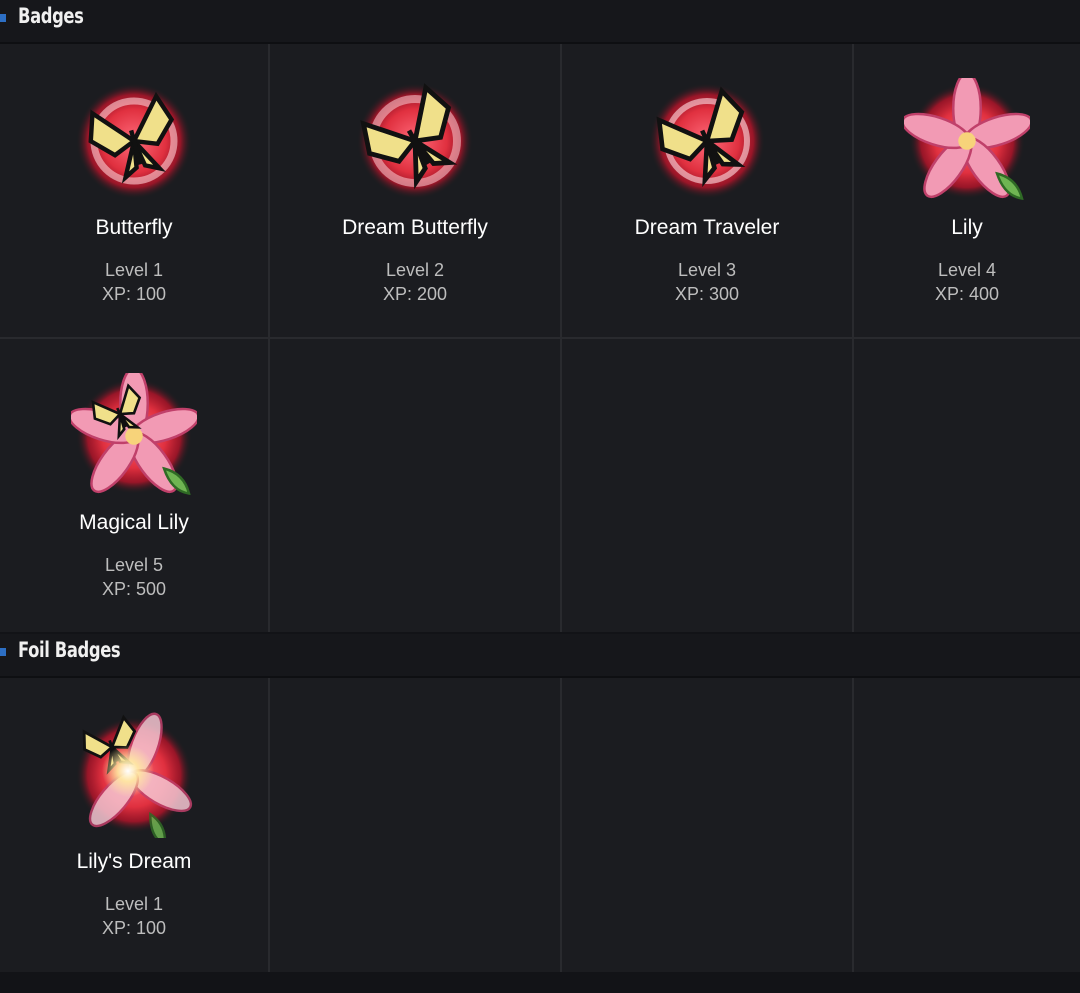 This screenshot has height=993, width=1080. What do you see at coordinates (967, 294) in the screenshot?
I see `badge-xp: XP: 400` at bounding box center [967, 294].